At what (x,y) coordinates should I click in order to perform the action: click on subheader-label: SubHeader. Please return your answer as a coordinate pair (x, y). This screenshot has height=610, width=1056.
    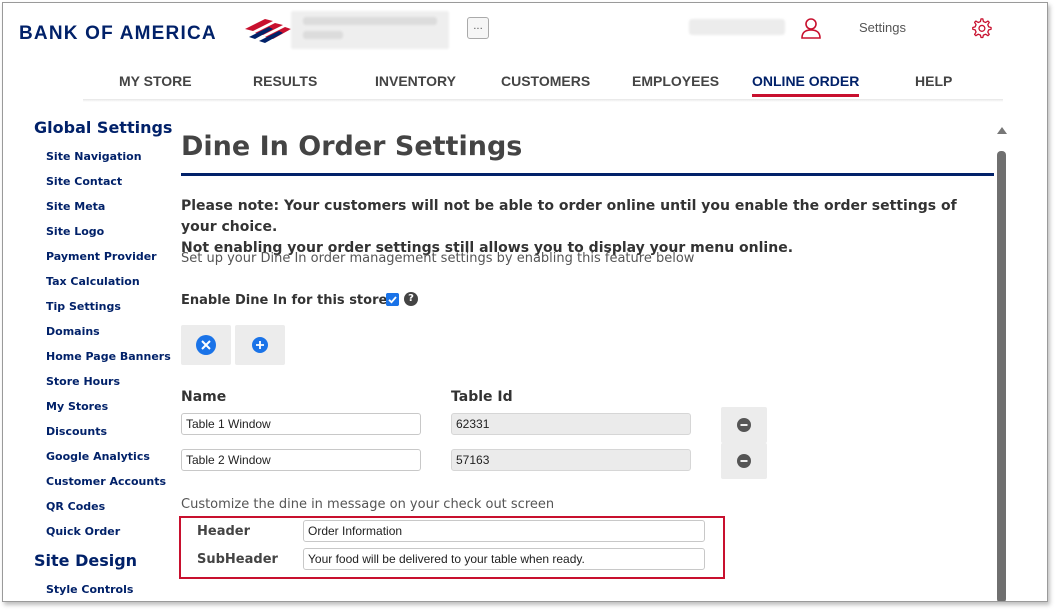
    Looking at the image, I should click on (237, 559).